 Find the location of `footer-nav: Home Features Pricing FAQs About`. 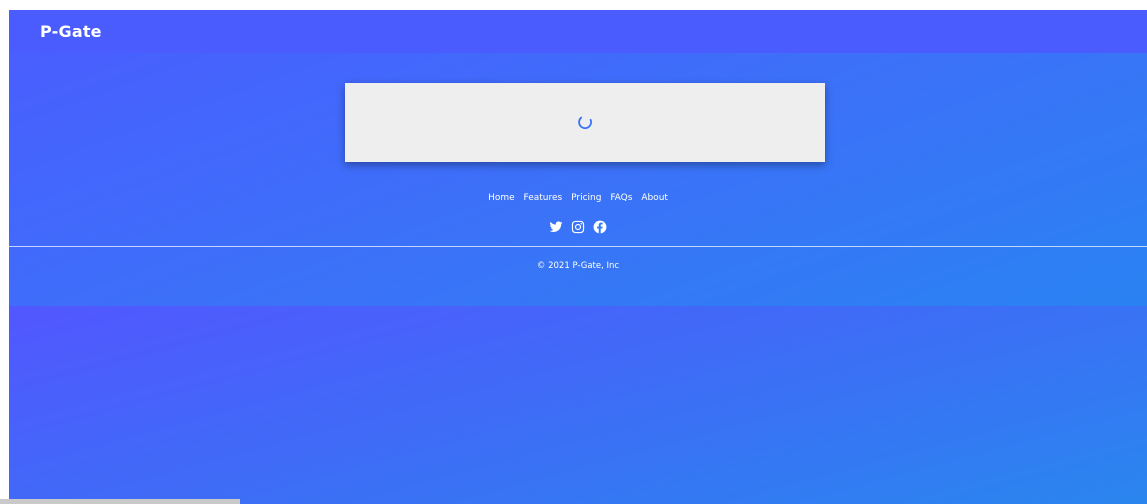

footer-nav: Home Features Pricing FAQs About is located at coordinates (578, 198).